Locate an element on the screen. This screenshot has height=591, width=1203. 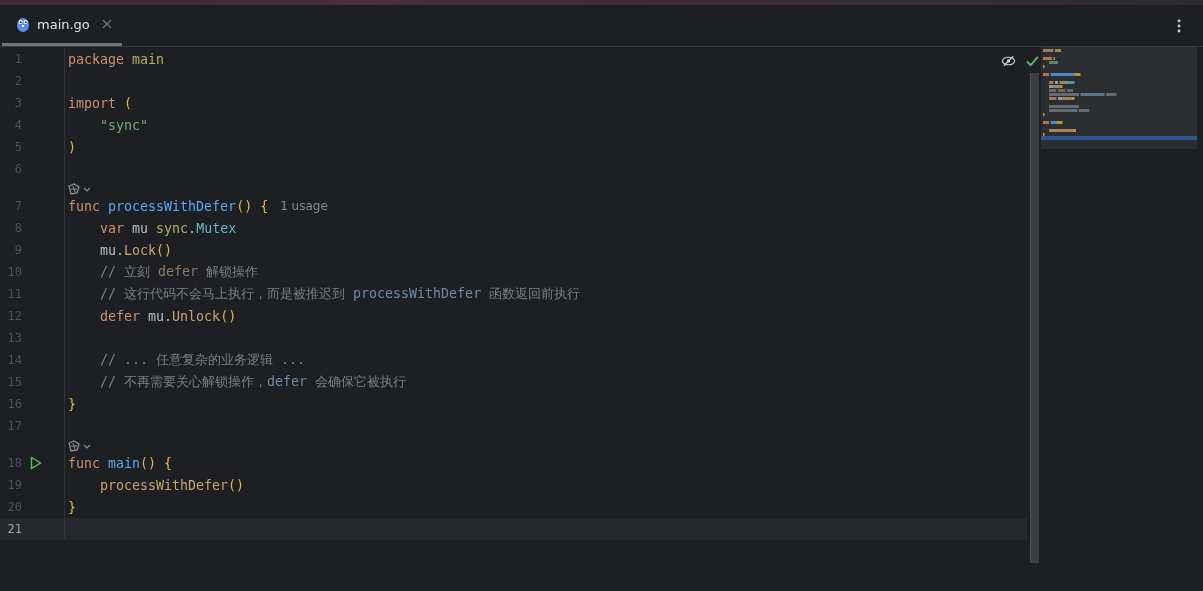
line-number: 21 is located at coordinates (14, 529).